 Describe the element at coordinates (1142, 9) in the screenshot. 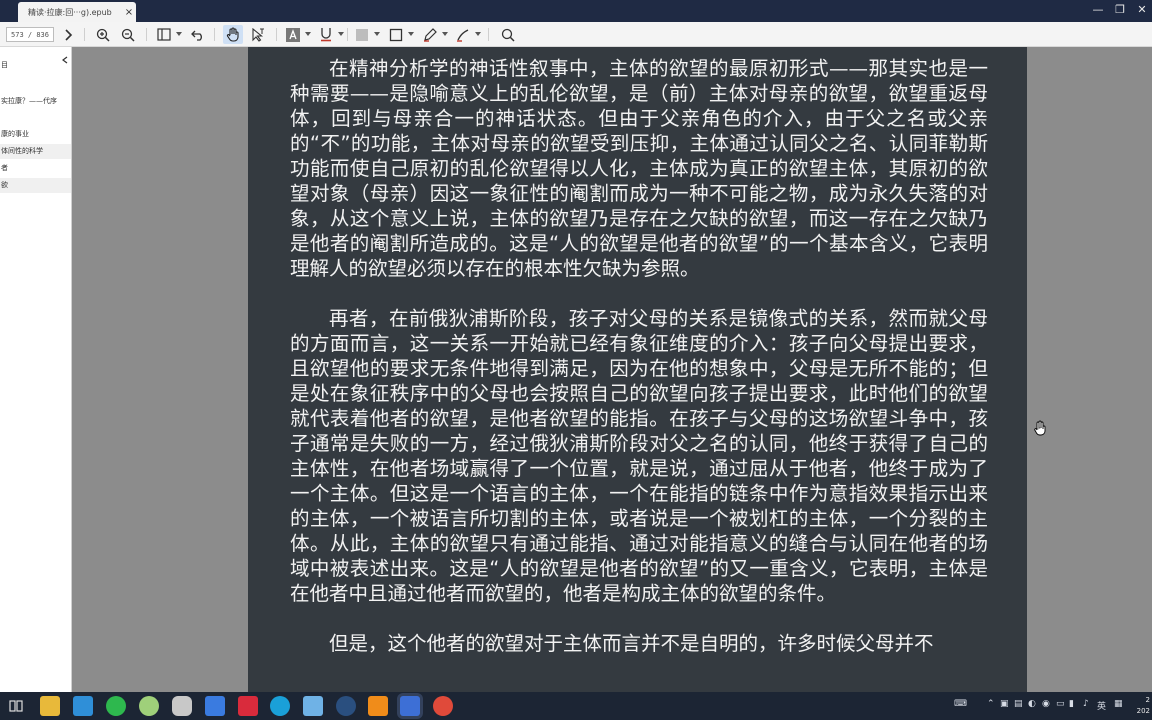

I see `close-window-icon: ✕` at that location.